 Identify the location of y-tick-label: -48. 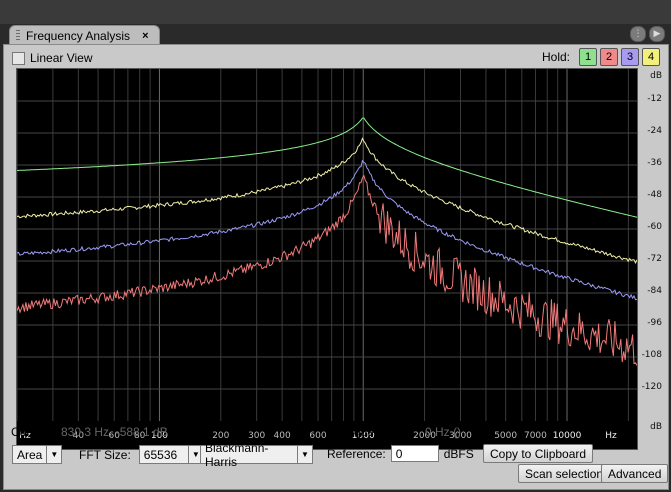
(654, 195).